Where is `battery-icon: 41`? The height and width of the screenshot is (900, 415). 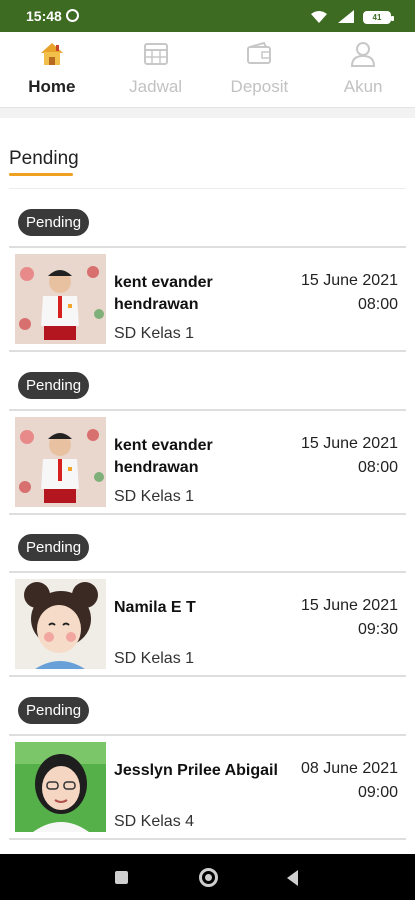
battery-icon: 41 is located at coordinates (378, 17).